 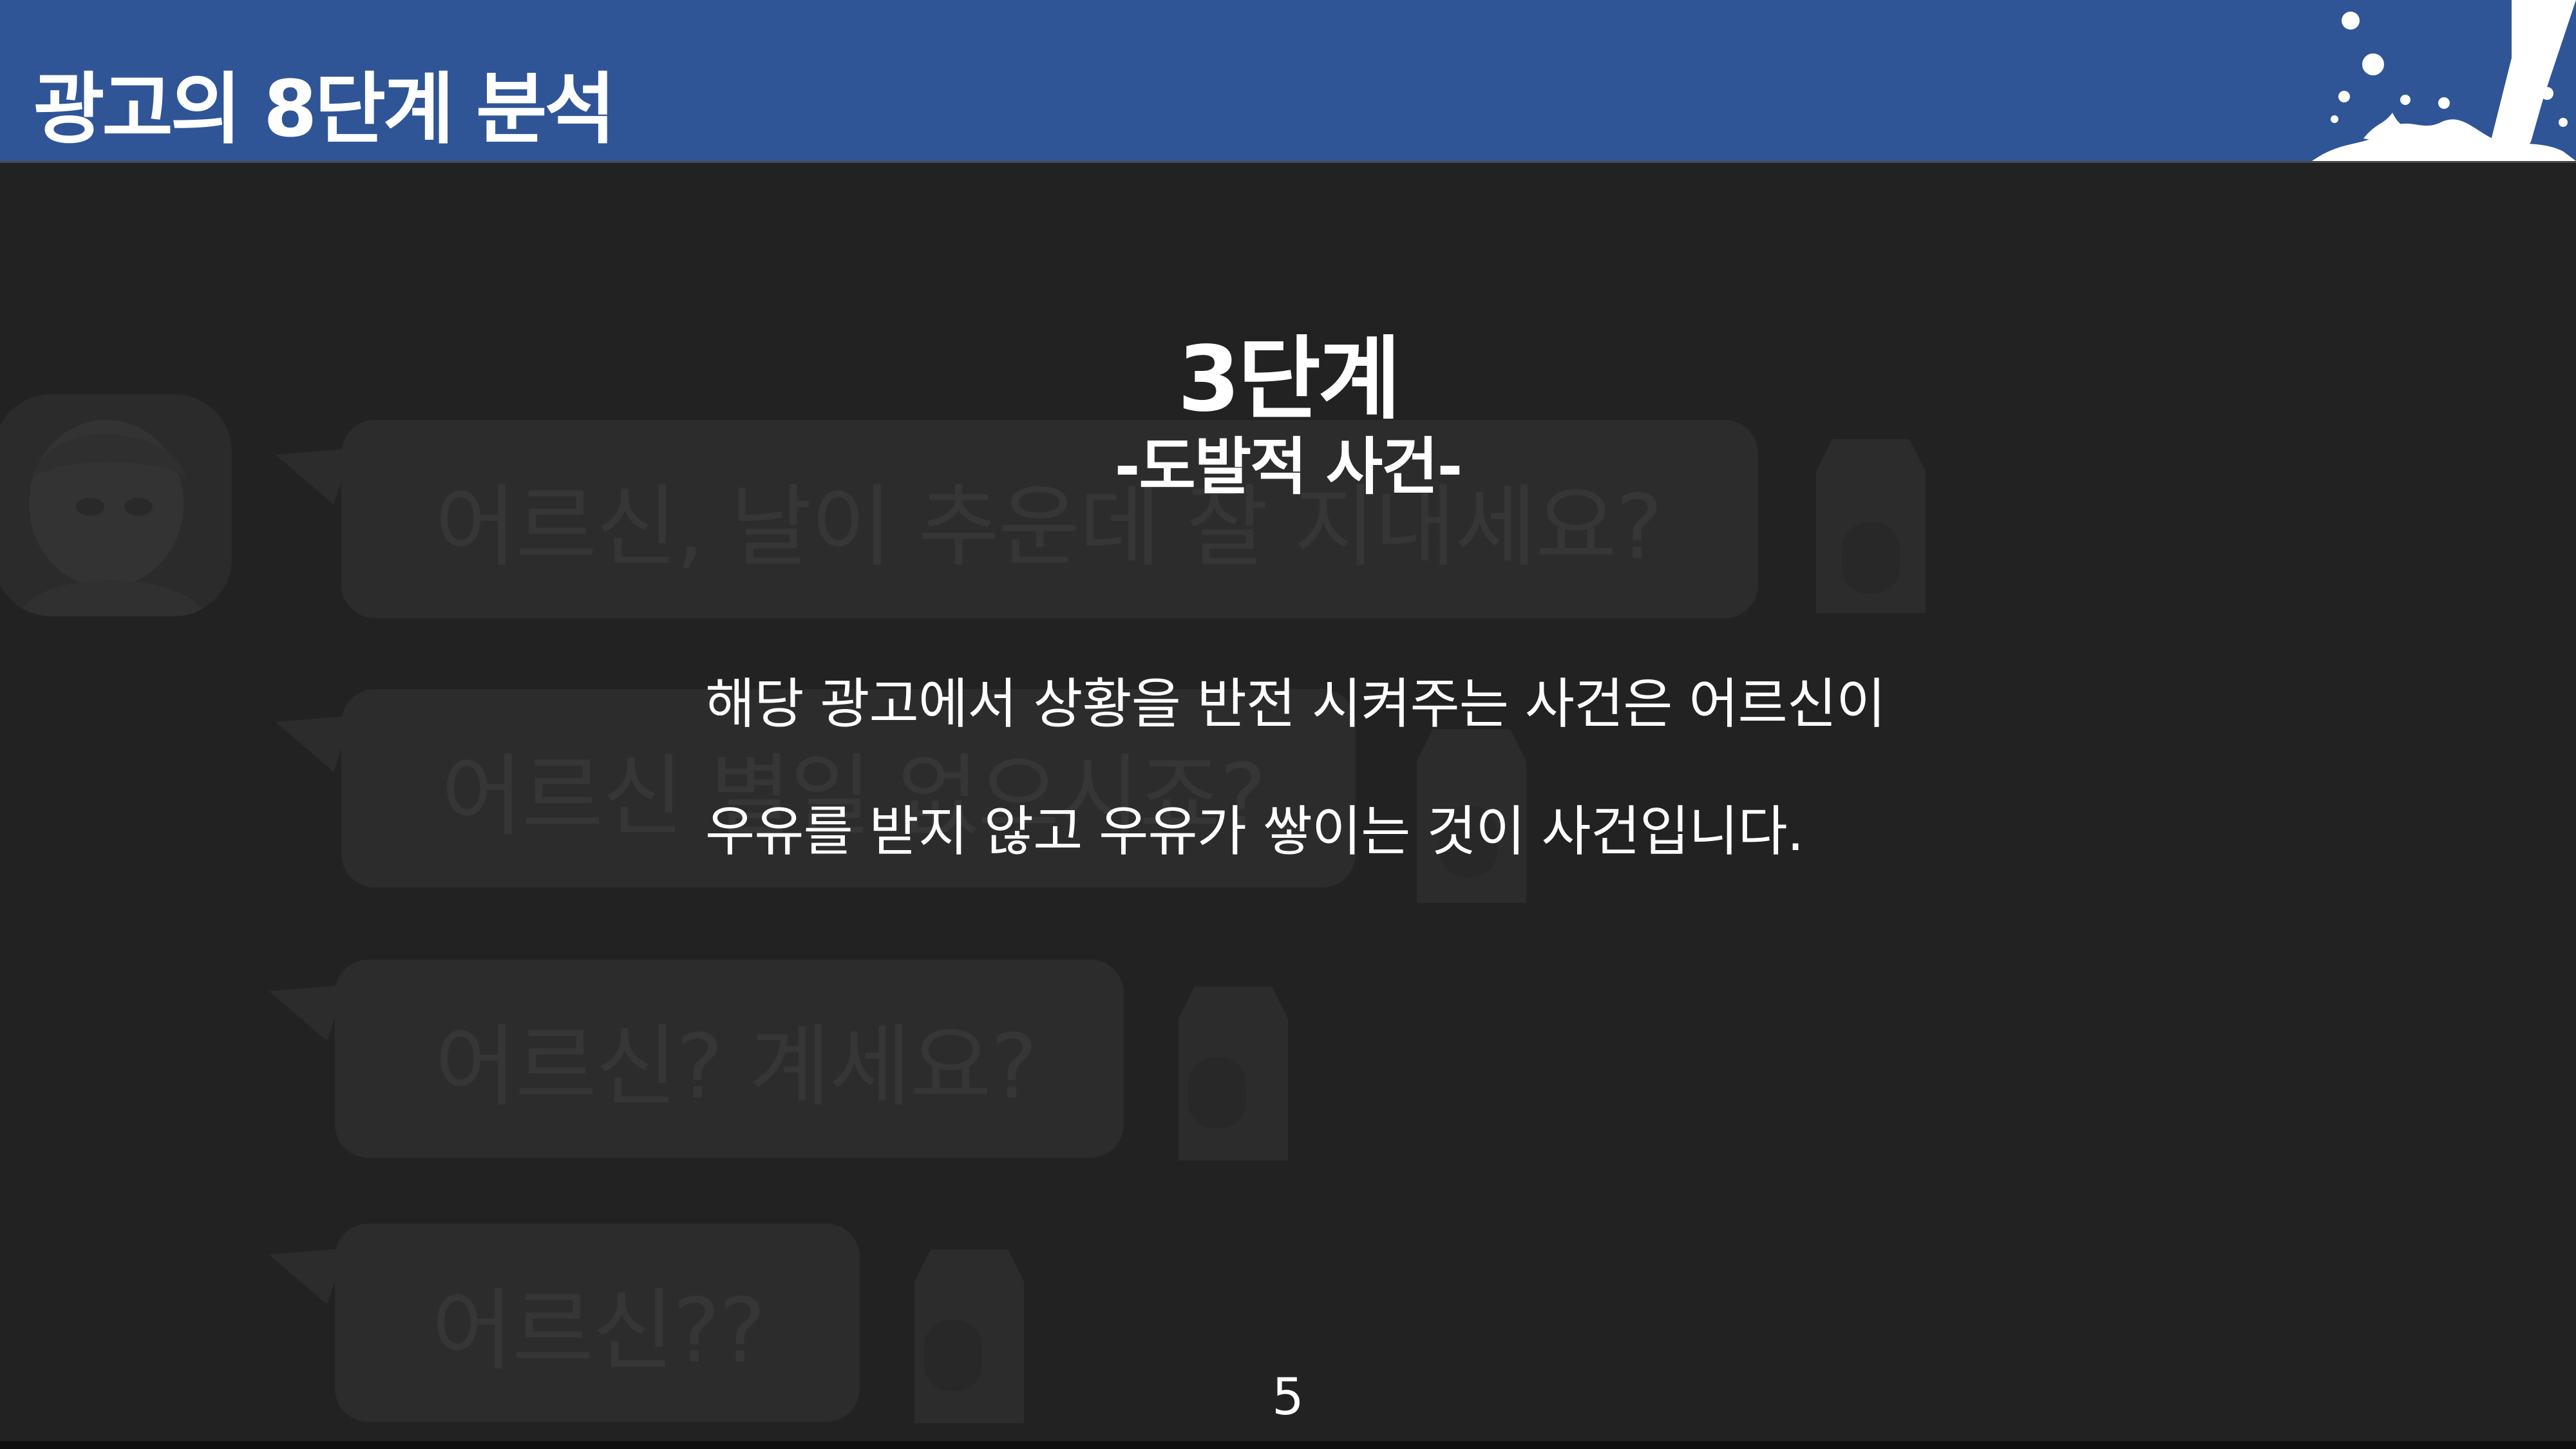 I want to click on header-bar: 광고의 8단계 분석, so click(x=1288, y=81).